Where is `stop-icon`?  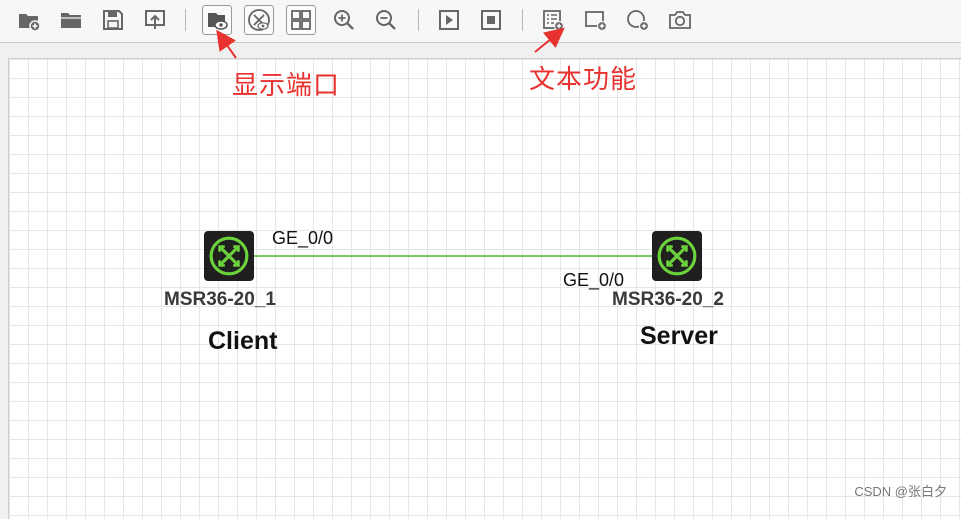 stop-icon is located at coordinates (491, 20).